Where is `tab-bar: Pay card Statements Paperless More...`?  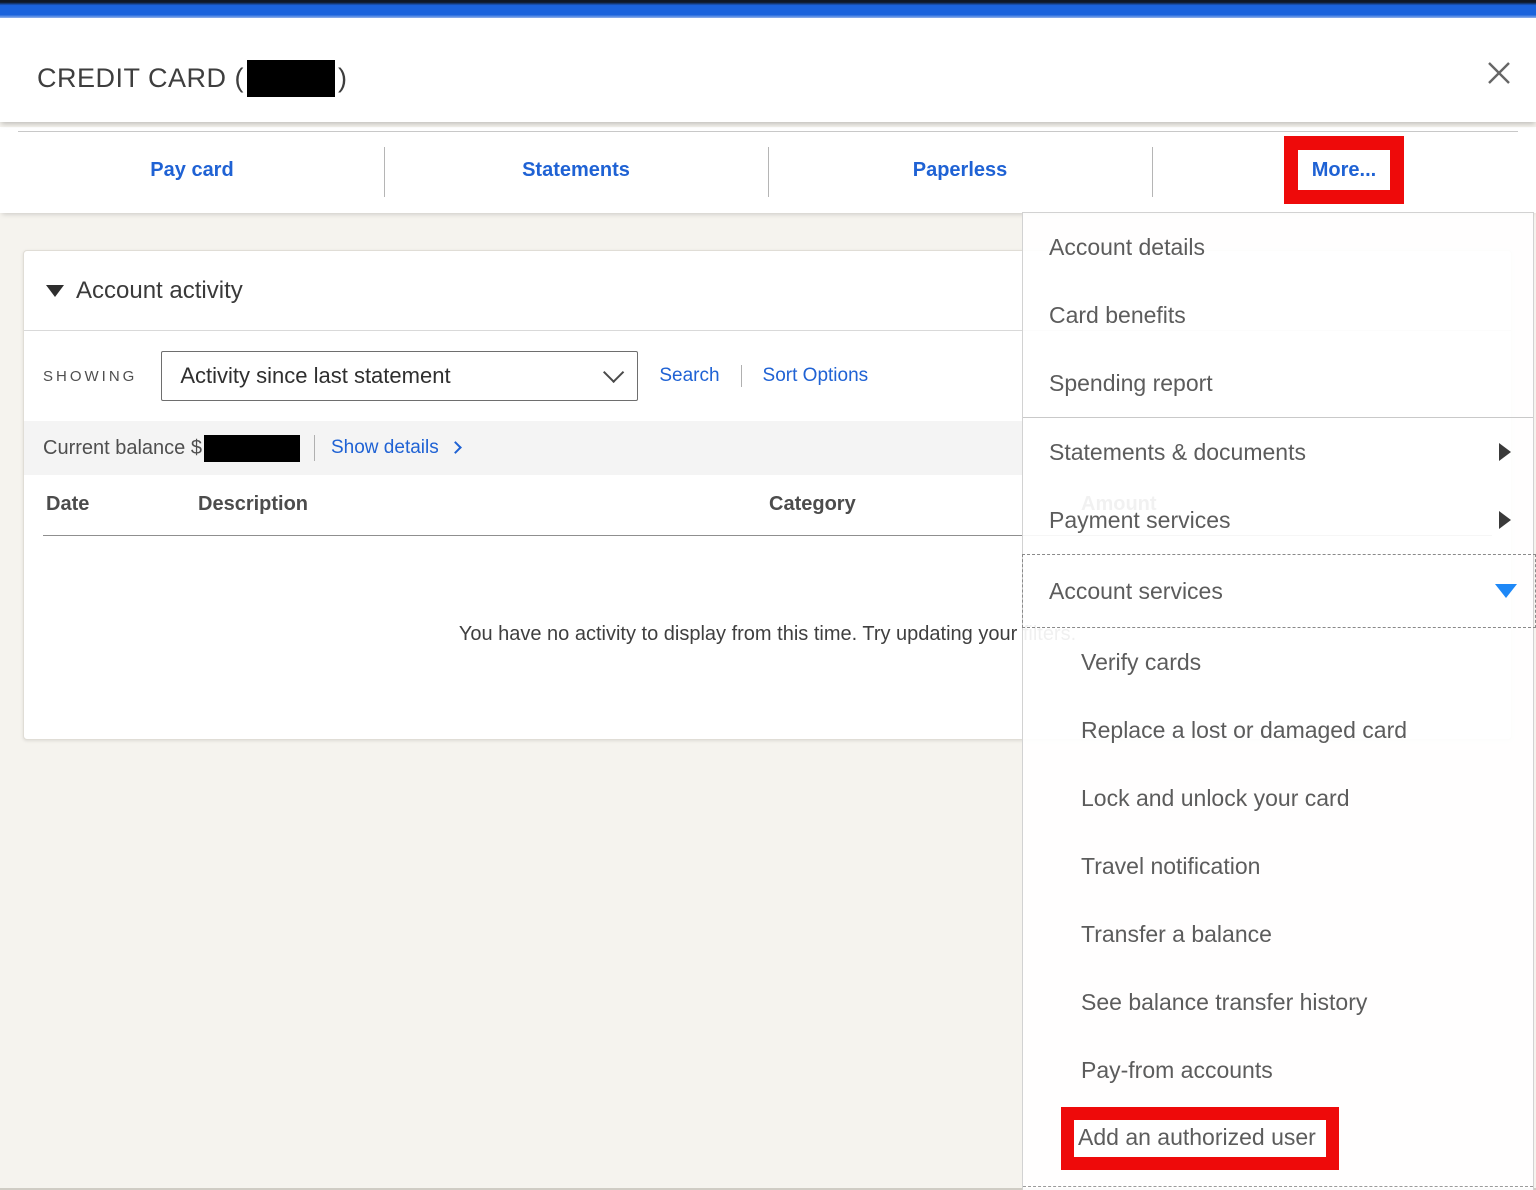
tab-bar: Pay card Statements Paperless More... is located at coordinates (768, 170).